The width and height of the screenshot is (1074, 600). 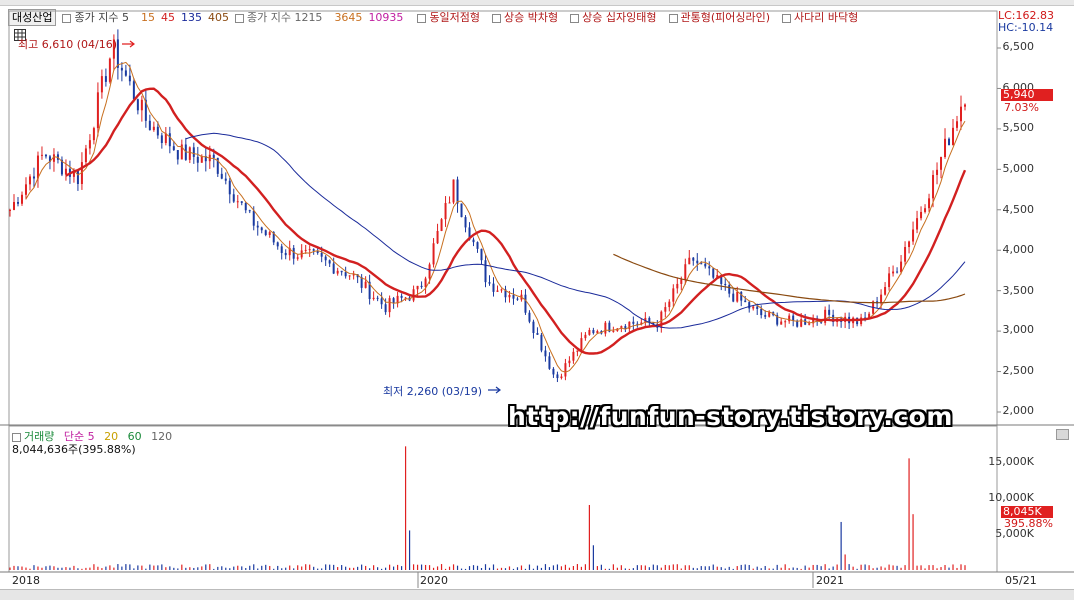 I want to click on volume-ma-120: 120, so click(x=162, y=436).